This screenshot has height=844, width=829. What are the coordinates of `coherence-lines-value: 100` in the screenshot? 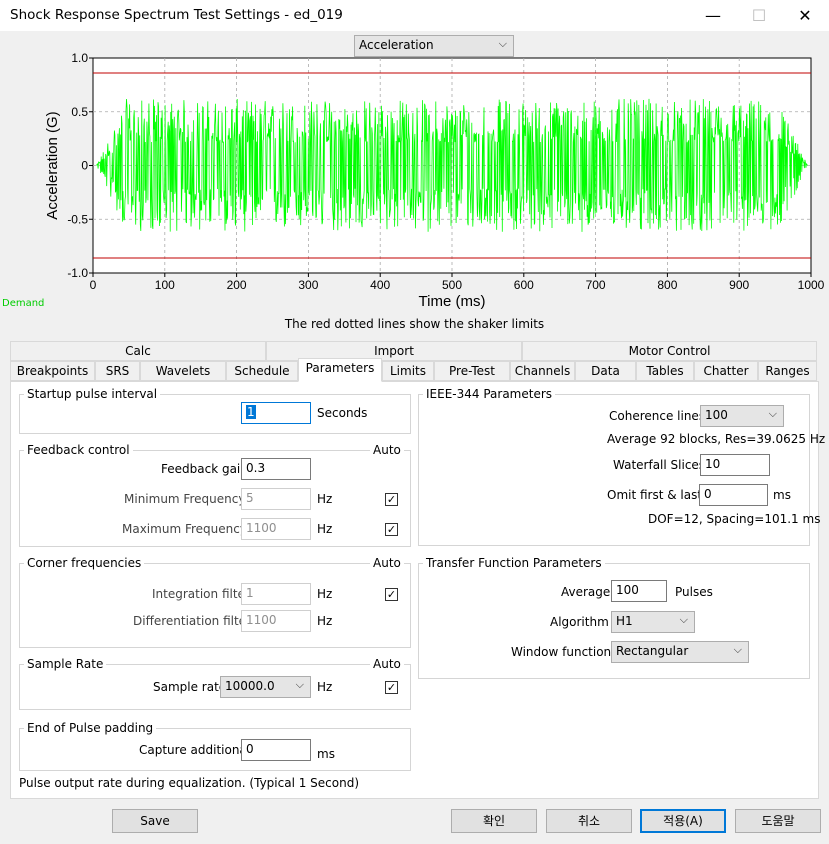 It's located at (716, 415).